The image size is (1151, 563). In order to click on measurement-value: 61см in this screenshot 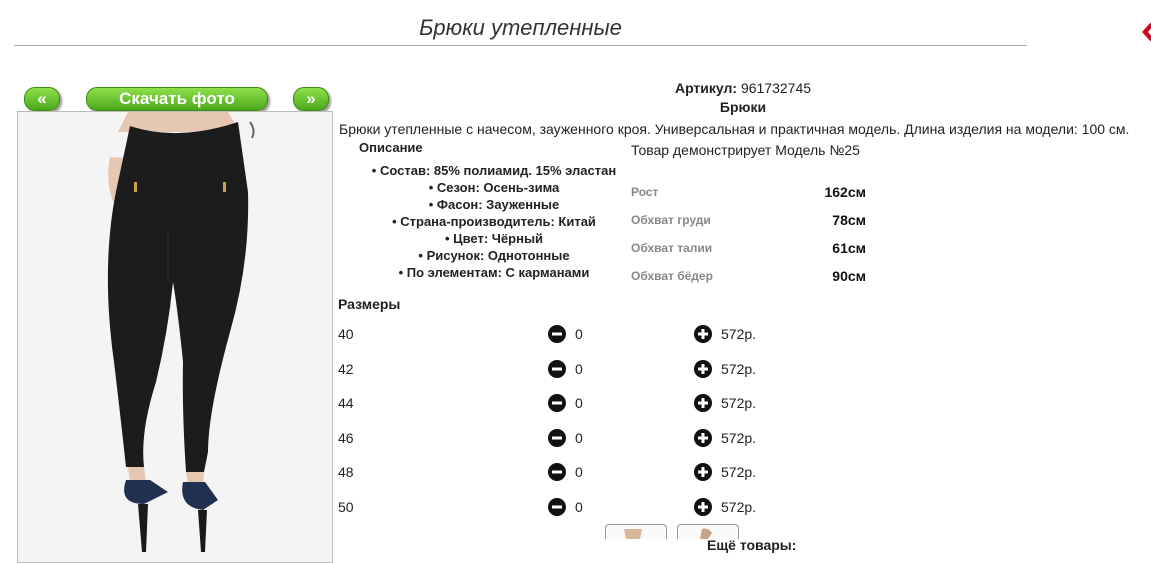, I will do `click(849, 248)`.